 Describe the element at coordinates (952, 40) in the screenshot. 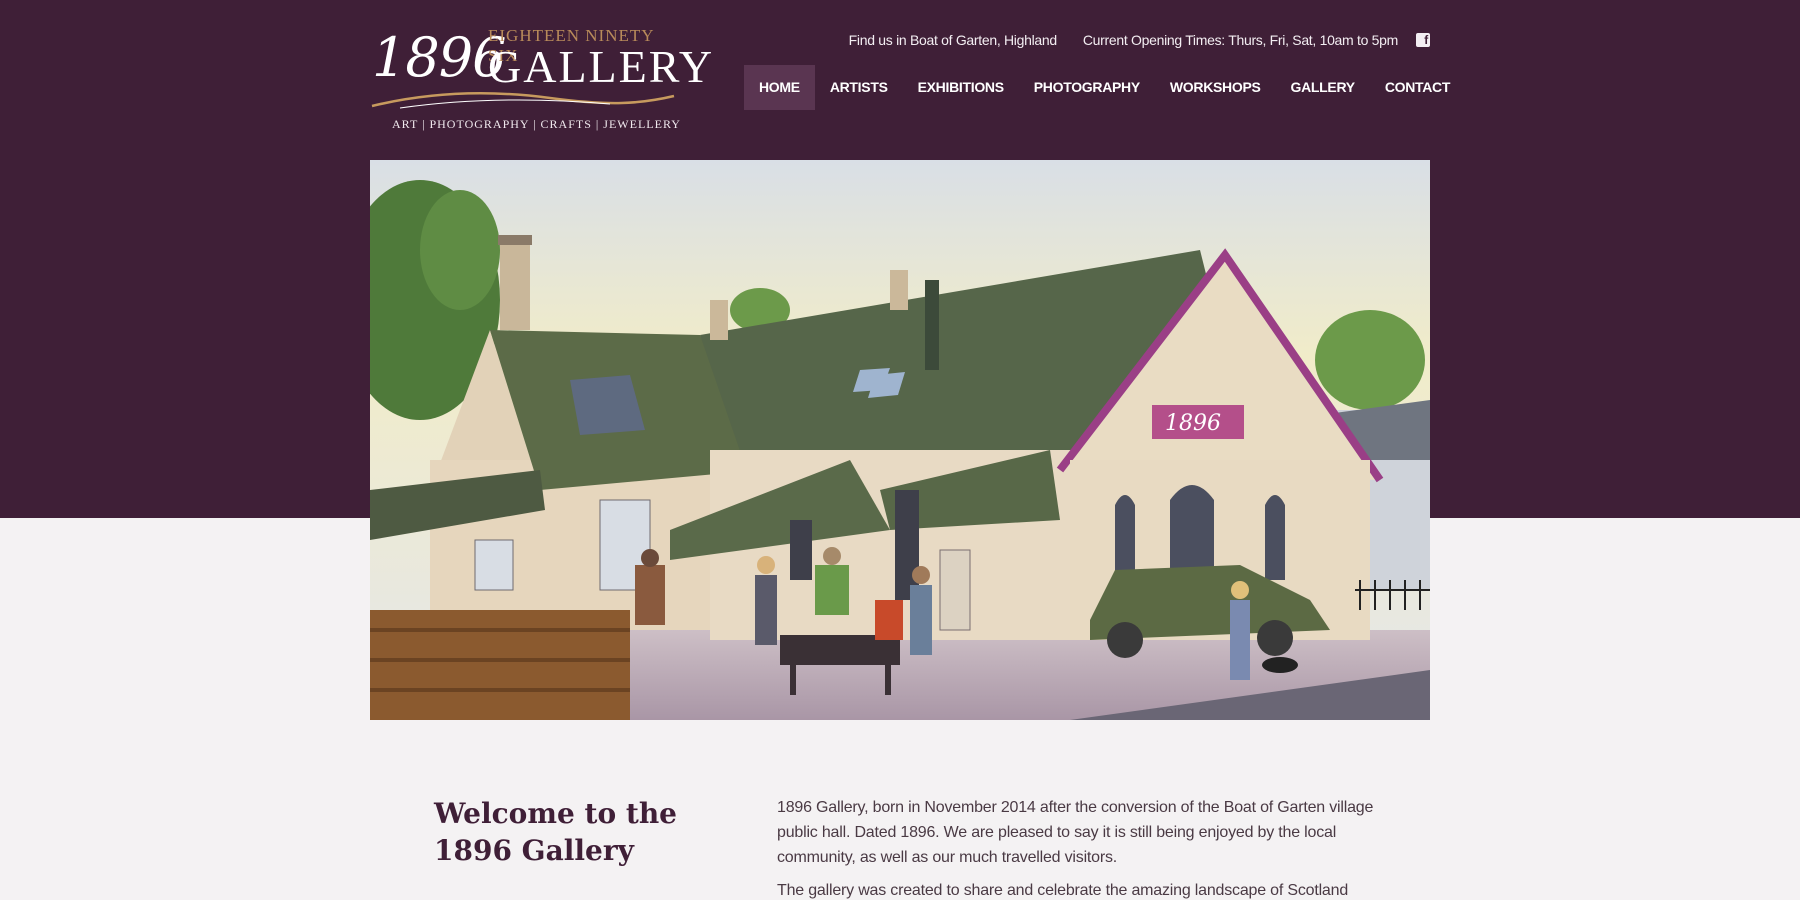

I see `location-text: Find us in Boat of Garten, Highland` at that location.